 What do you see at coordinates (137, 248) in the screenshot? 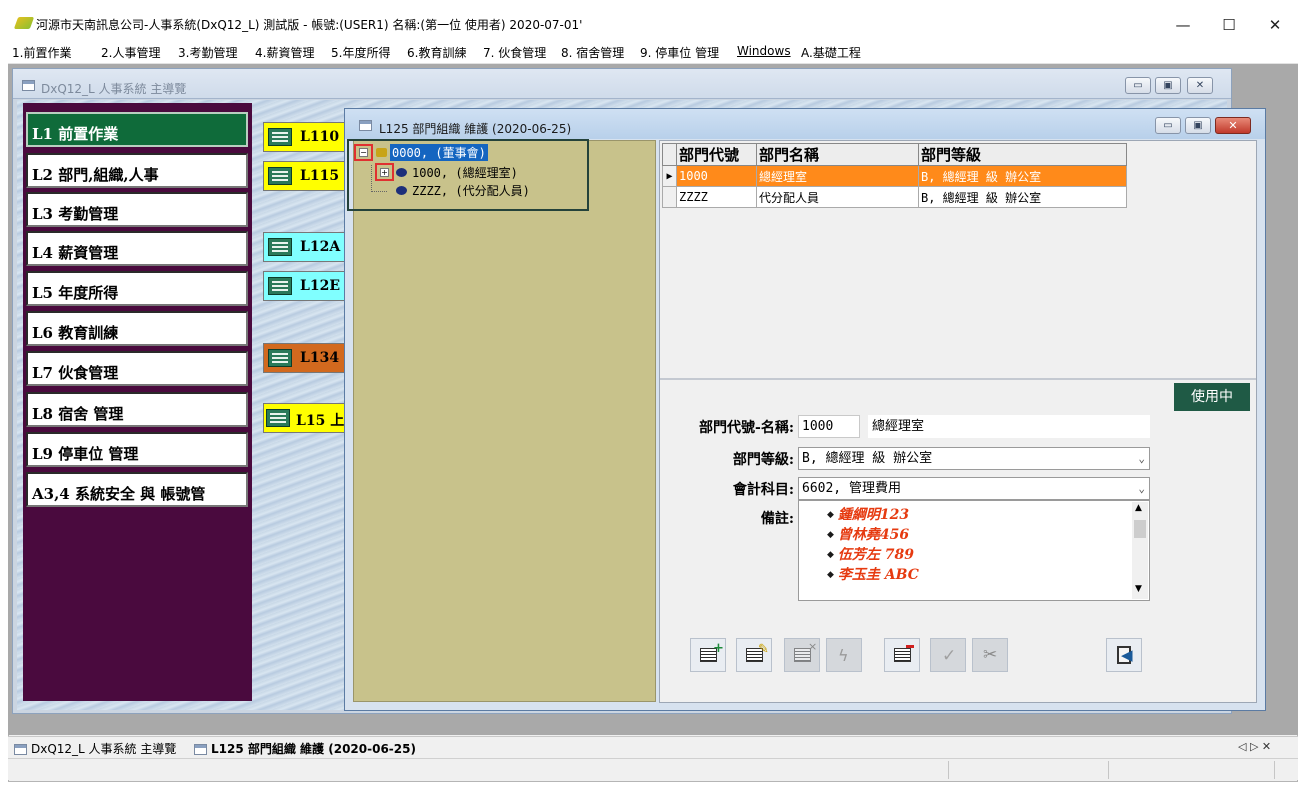
I see `nav-button-l4: L4 薪資管理` at bounding box center [137, 248].